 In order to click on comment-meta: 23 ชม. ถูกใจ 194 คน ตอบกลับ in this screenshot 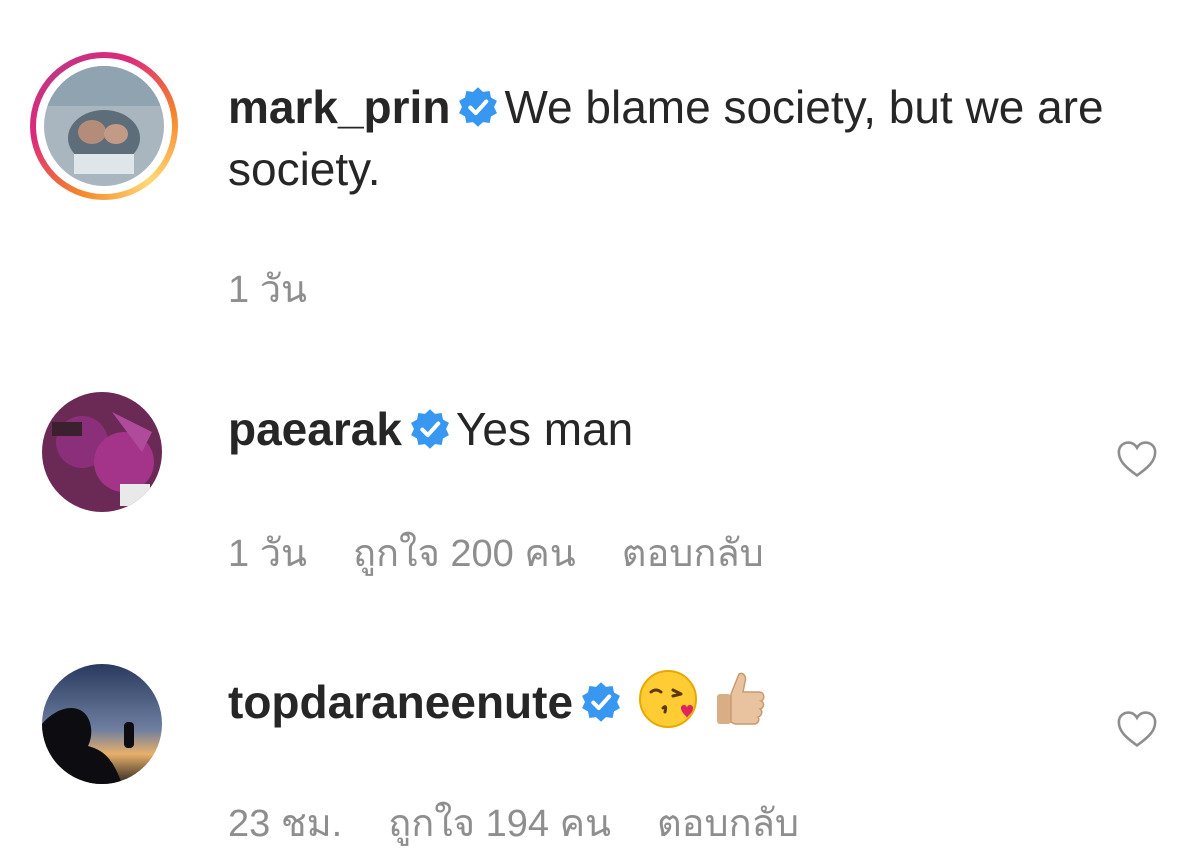, I will do `click(536, 822)`.